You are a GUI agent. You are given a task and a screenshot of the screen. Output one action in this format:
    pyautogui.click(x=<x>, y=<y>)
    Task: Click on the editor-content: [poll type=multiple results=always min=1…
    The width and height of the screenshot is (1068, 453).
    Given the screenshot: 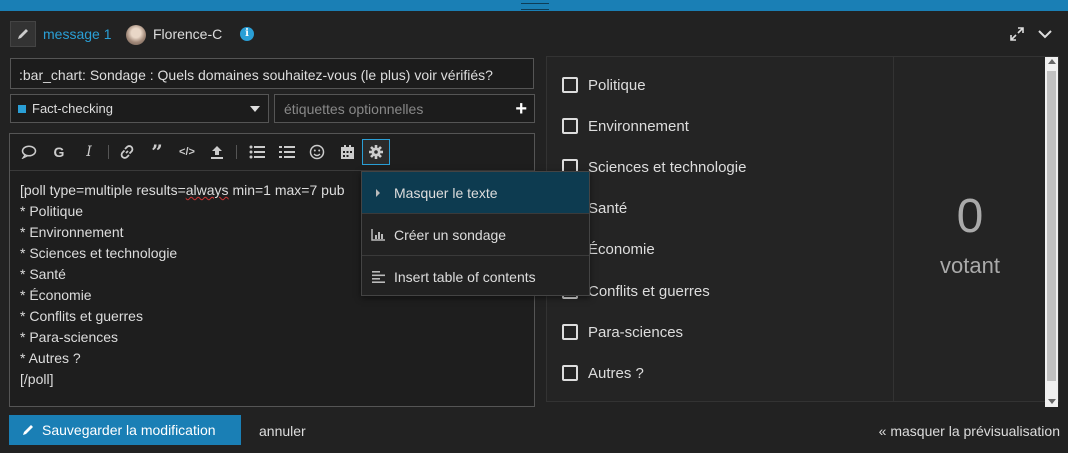 What is the action you would take?
    pyautogui.click(x=182, y=285)
    